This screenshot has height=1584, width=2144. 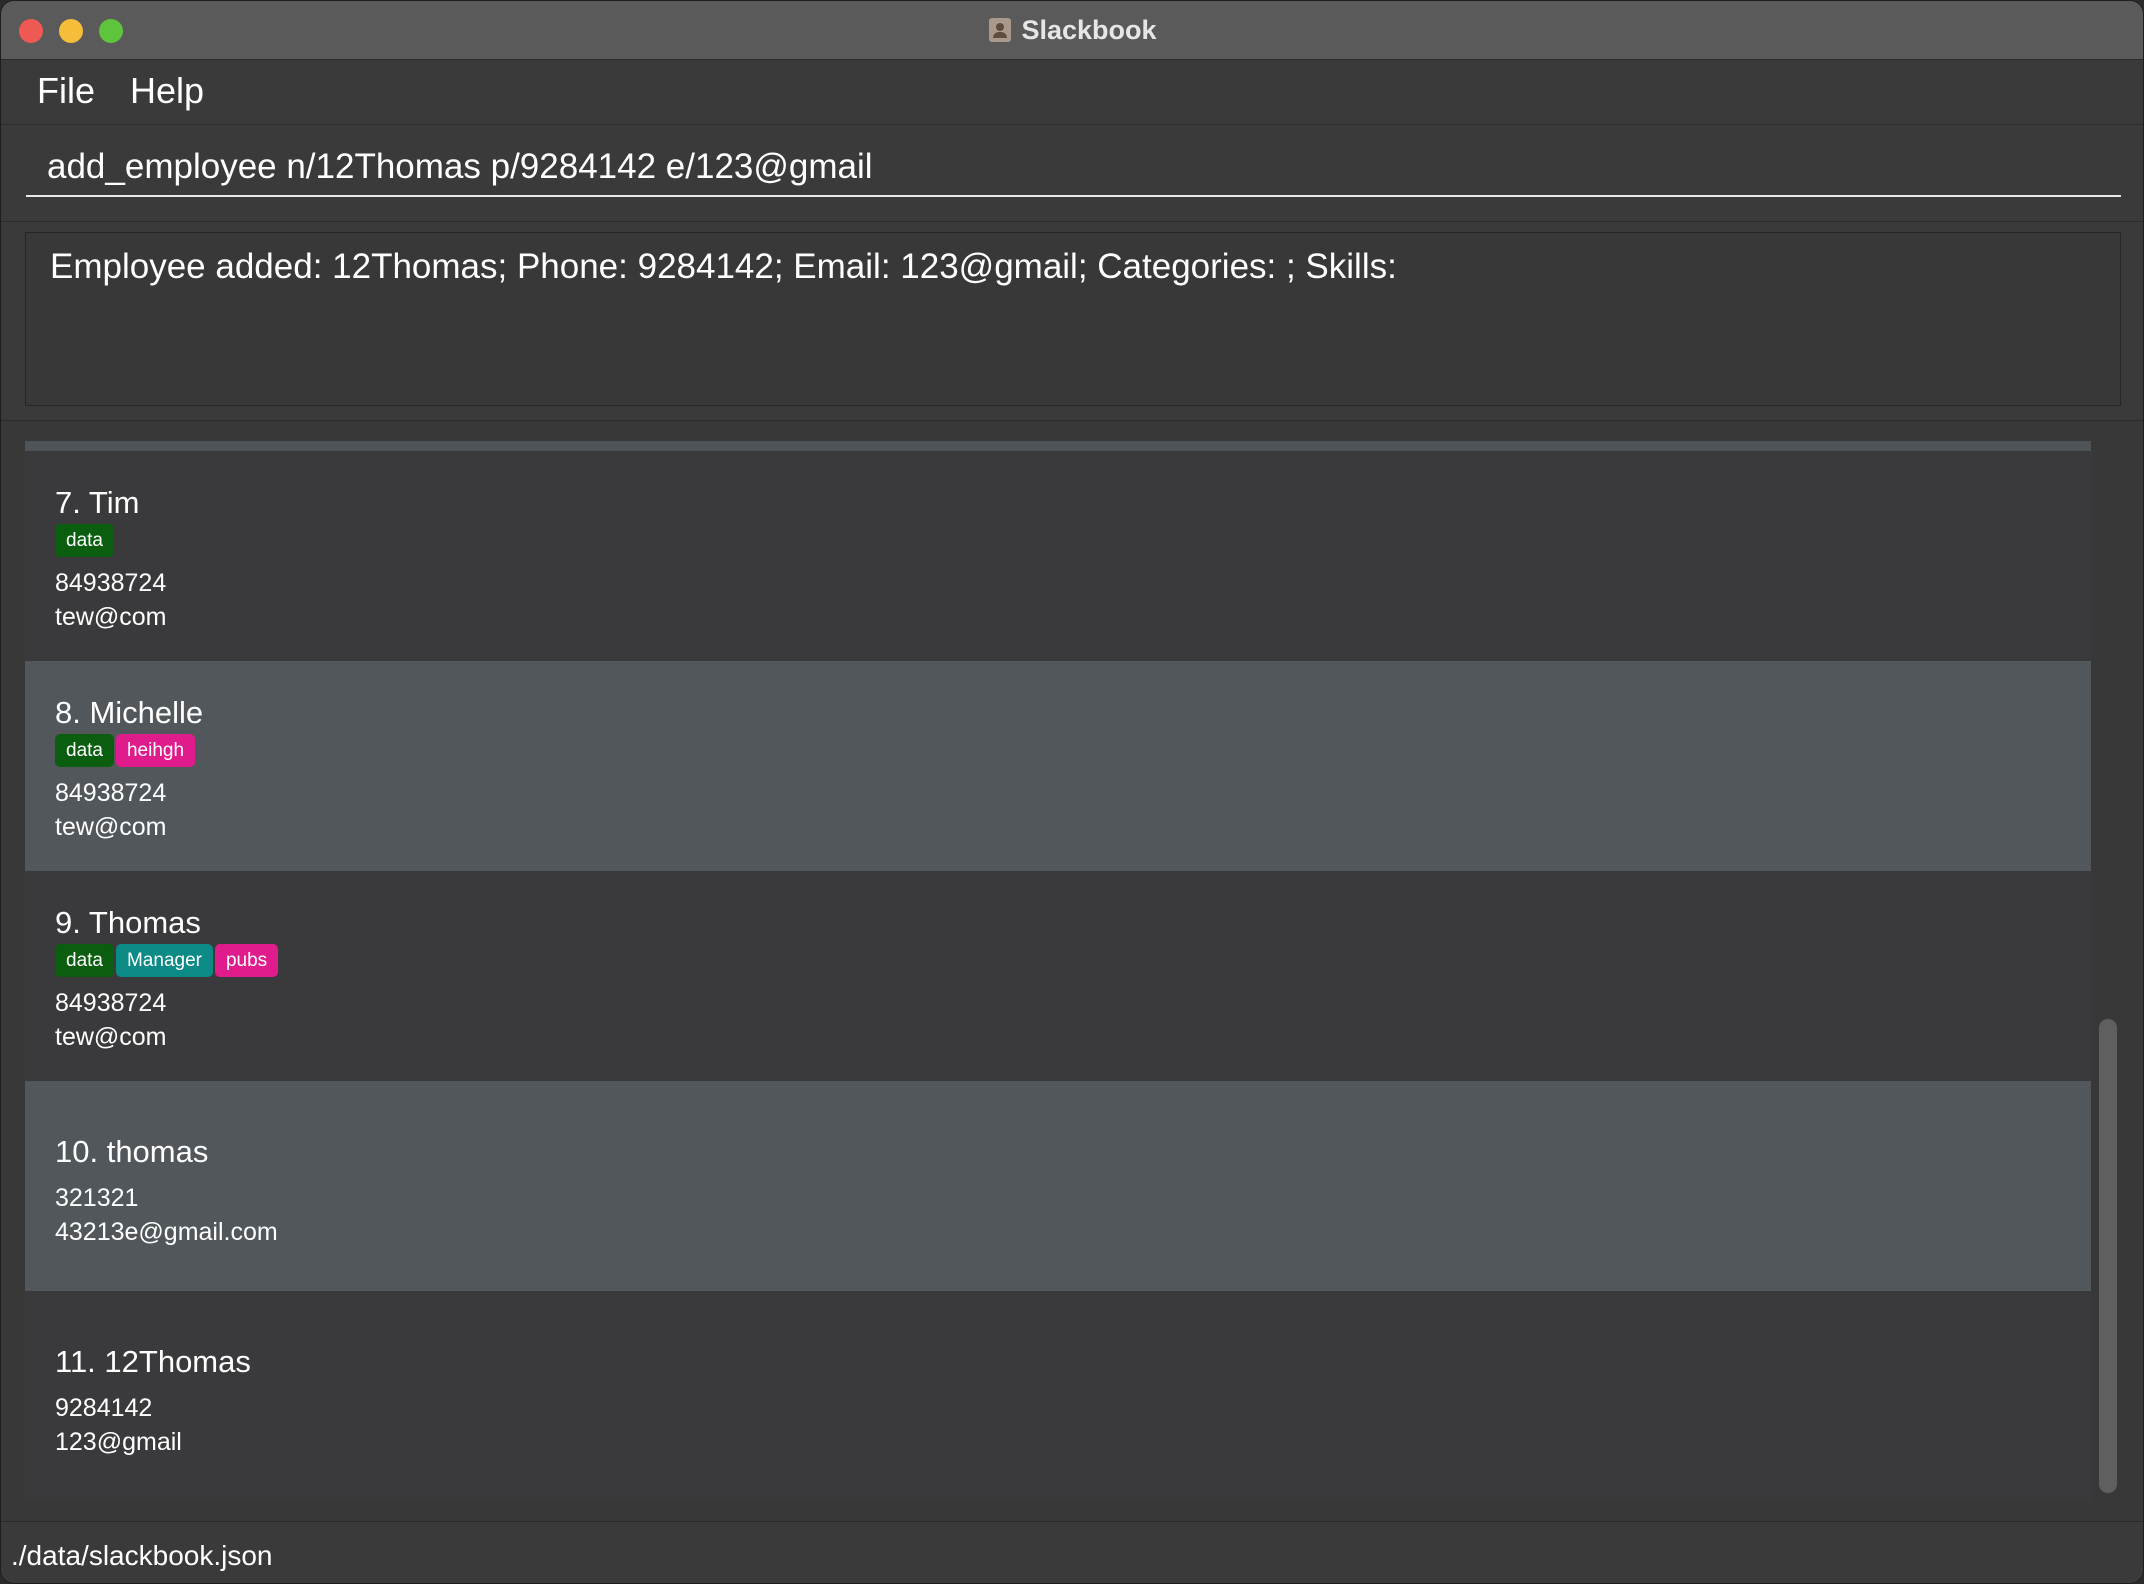 I want to click on employee-name: 7. Tim, so click(x=97, y=502).